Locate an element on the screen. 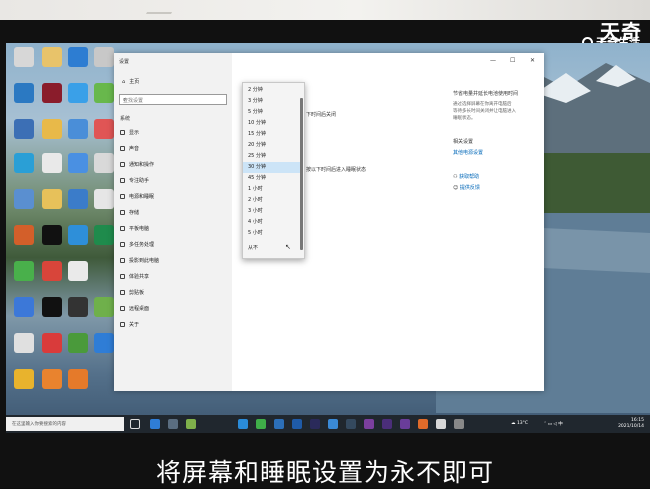 This screenshot has width=650, height=489. nav-projecting: 投影到此电脑 is located at coordinates (139, 260).